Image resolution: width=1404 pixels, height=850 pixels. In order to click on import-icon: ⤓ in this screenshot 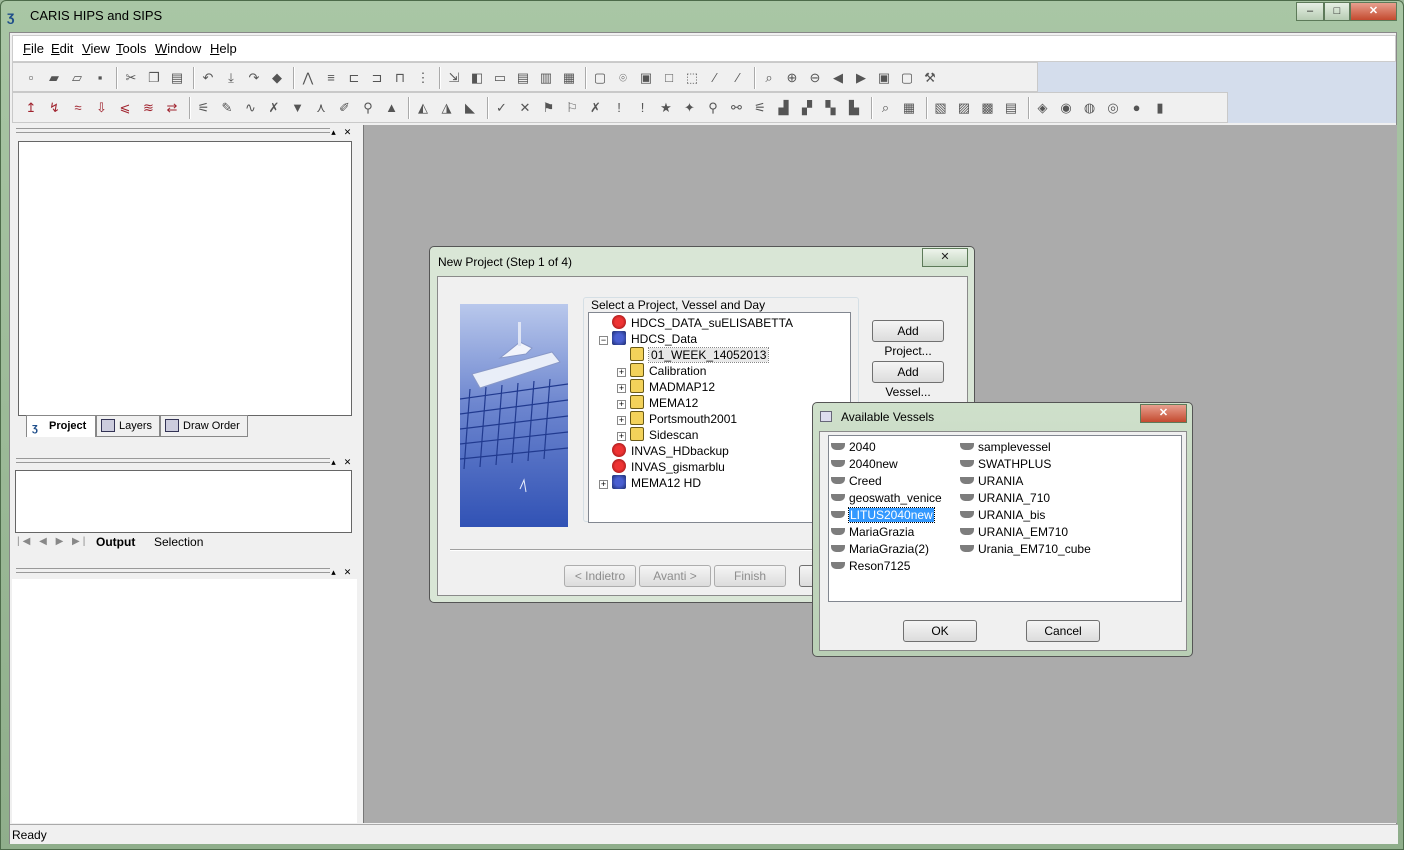, I will do `click(231, 78)`.